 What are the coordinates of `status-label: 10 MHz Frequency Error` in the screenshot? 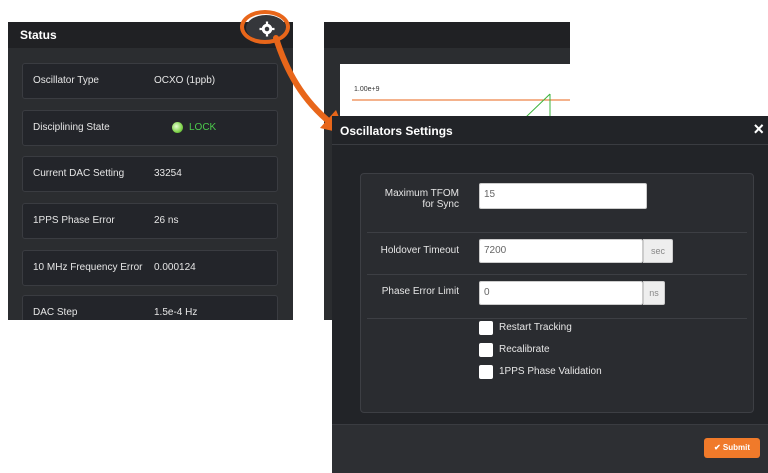 It's located at (88, 267).